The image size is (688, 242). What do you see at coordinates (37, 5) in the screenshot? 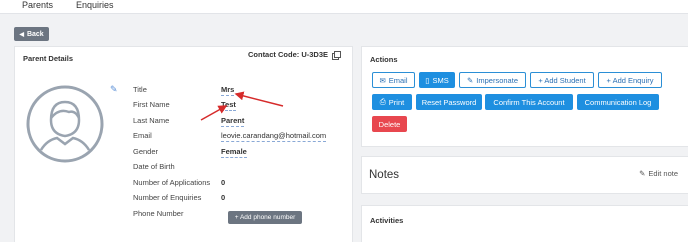
I see `tab-parents: Parents` at bounding box center [37, 5].